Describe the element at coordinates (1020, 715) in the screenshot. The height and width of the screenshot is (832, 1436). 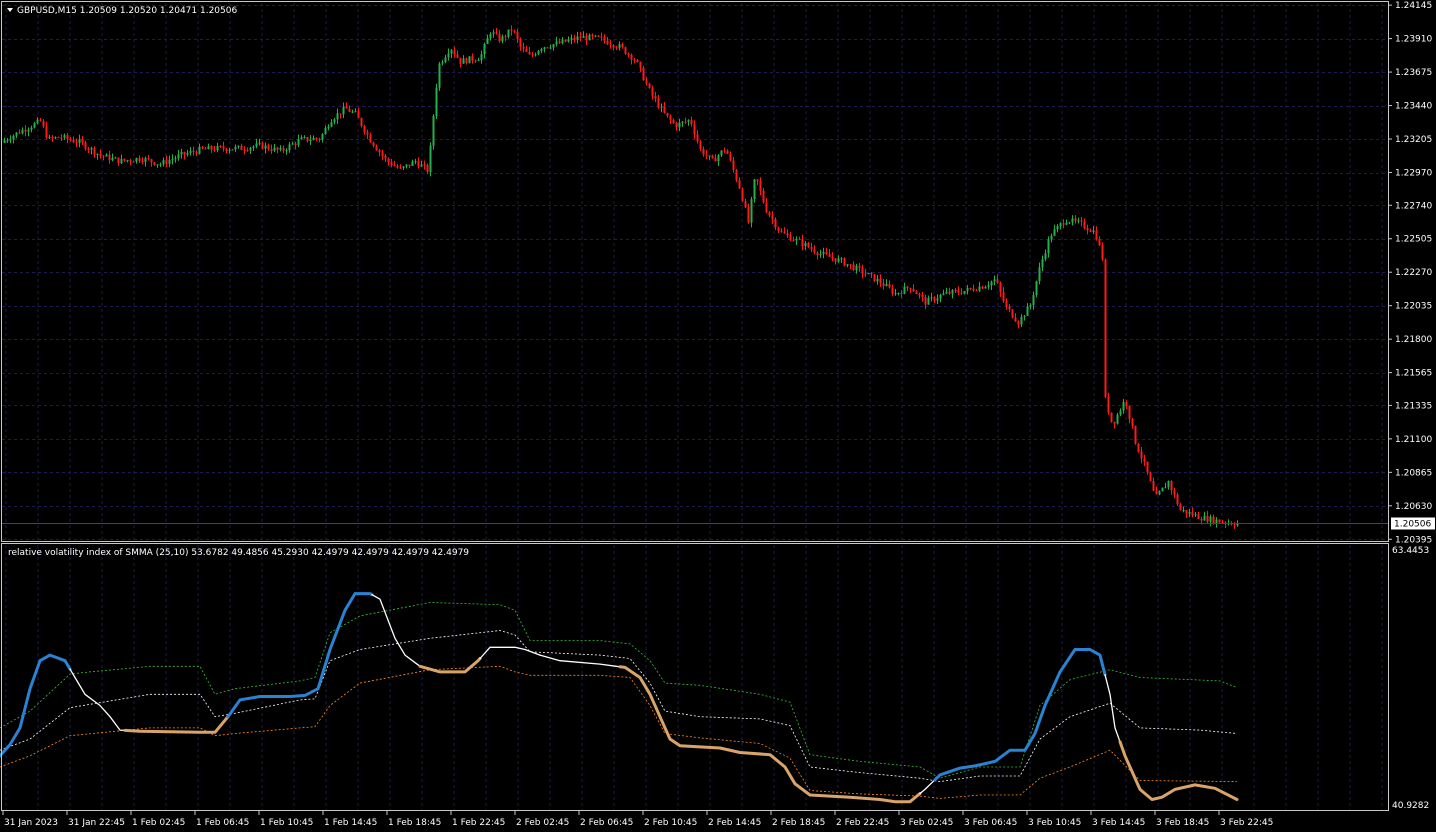
I see `rvi-line-segment` at that location.